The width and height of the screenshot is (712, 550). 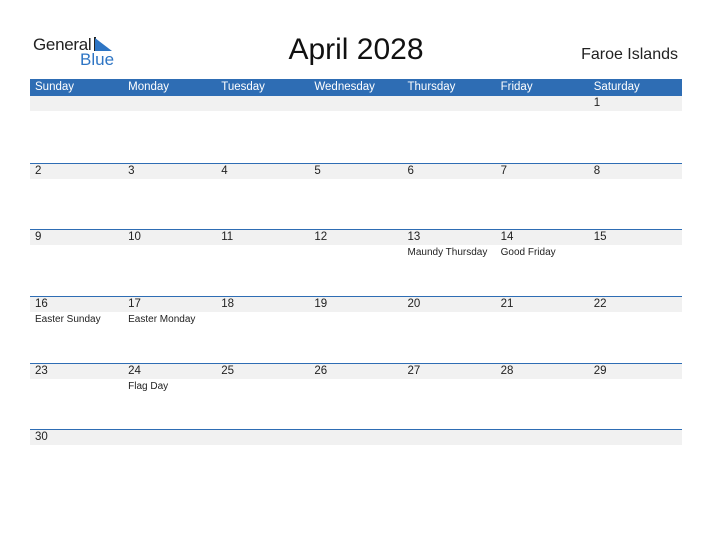 I want to click on holiday-label: Flag Day, so click(x=148, y=386).